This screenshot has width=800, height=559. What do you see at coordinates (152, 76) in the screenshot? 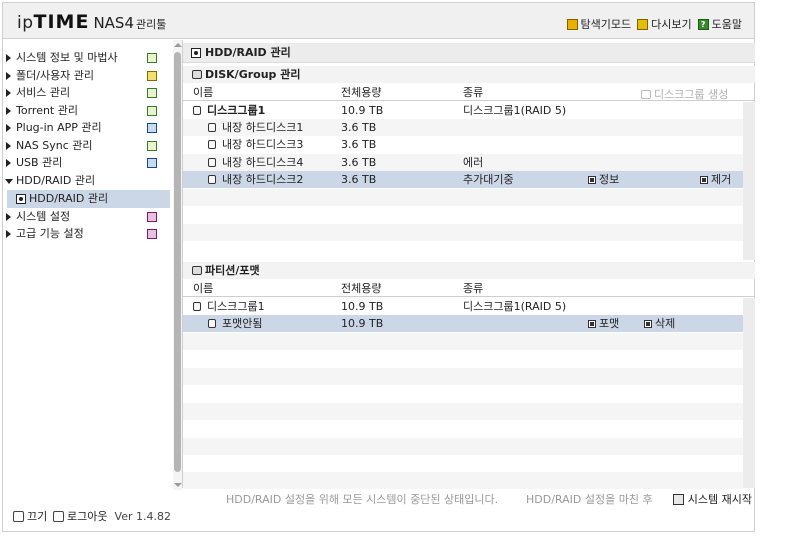
I see `folder-user-icon` at bounding box center [152, 76].